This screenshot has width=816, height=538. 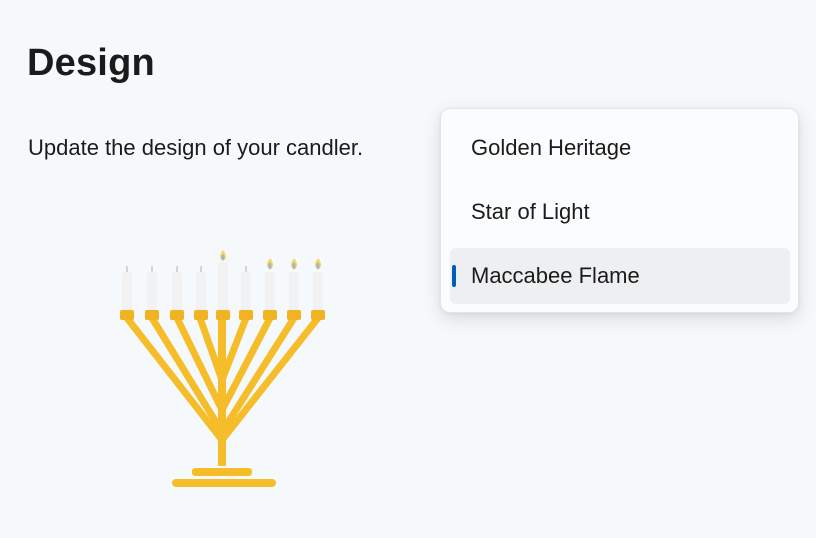 What do you see at coordinates (222, 472) in the screenshot?
I see `menorah-foot` at bounding box center [222, 472].